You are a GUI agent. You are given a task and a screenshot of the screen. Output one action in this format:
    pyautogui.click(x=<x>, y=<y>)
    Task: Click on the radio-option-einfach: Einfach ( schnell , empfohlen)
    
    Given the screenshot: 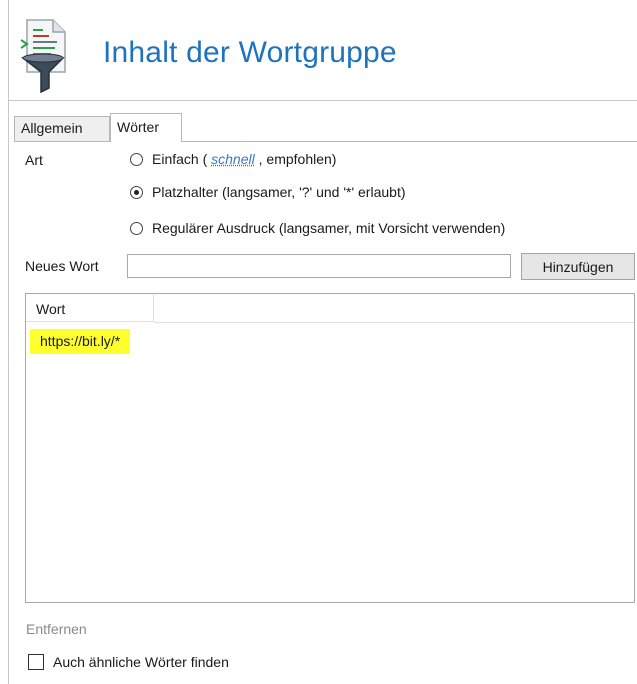 What is the action you would take?
    pyautogui.click(x=233, y=159)
    